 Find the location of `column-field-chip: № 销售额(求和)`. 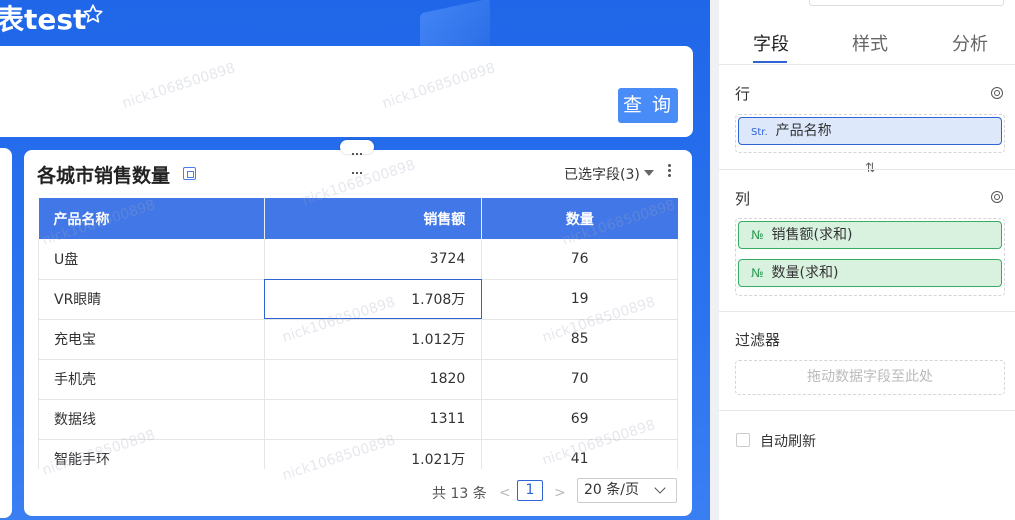

column-field-chip: № 销售额(求和) is located at coordinates (870, 235).